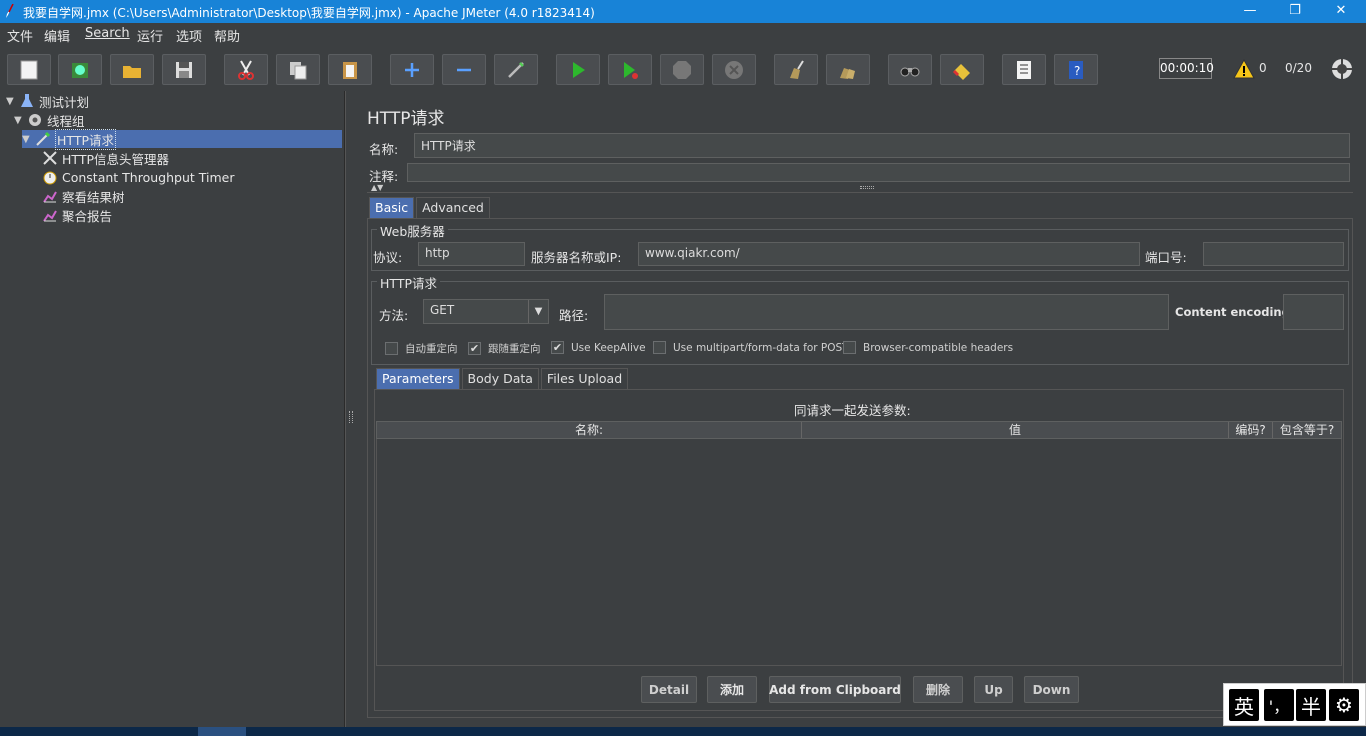 The width and height of the screenshot is (1366, 736). Describe the element at coordinates (1235, 312) in the screenshot. I see `encoding-label: Content encoding:` at that location.